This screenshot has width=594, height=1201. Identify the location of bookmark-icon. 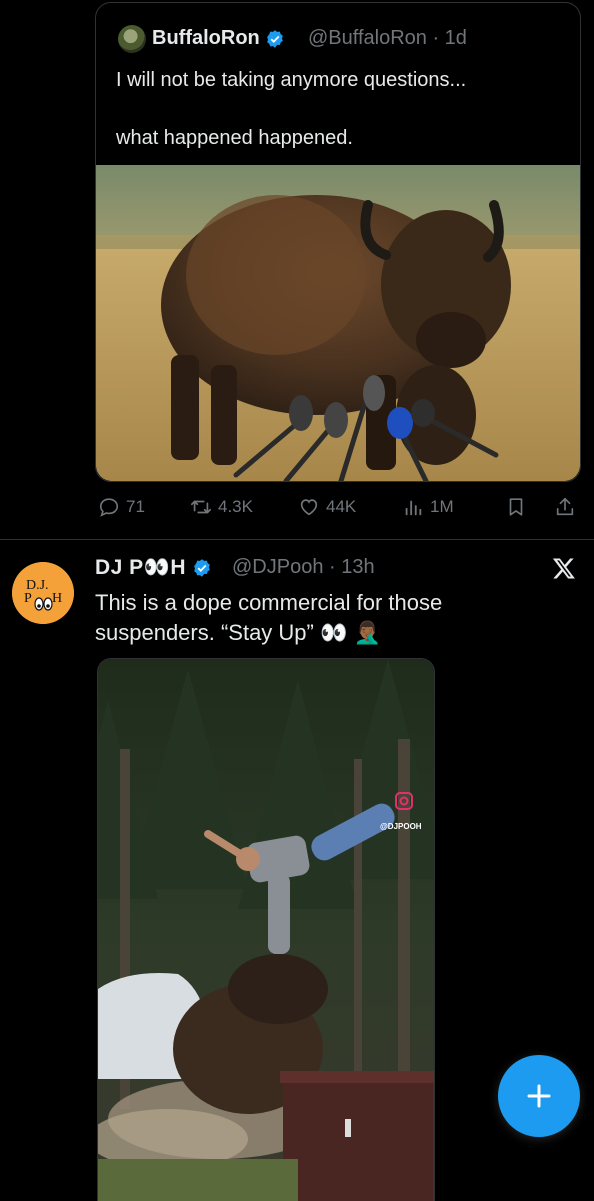
(516, 507).